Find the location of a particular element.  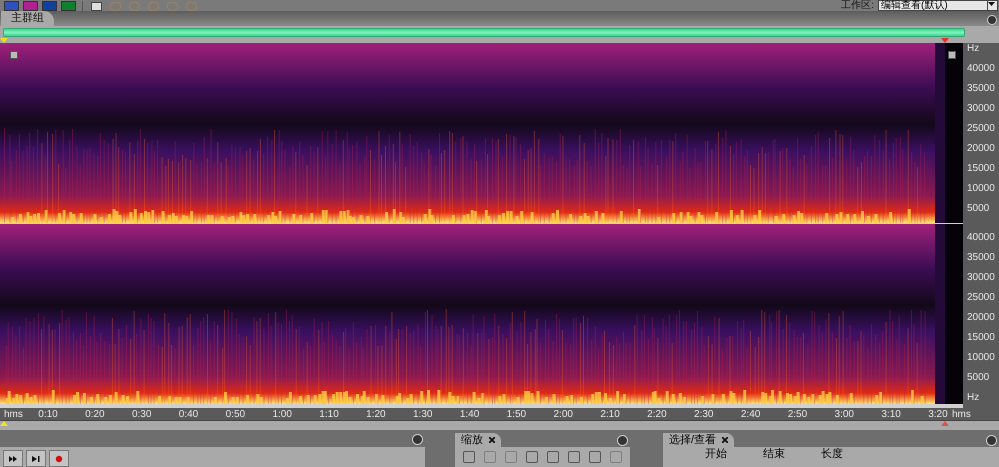

workspace-label: 工作区: is located at coordinates (857, 5).